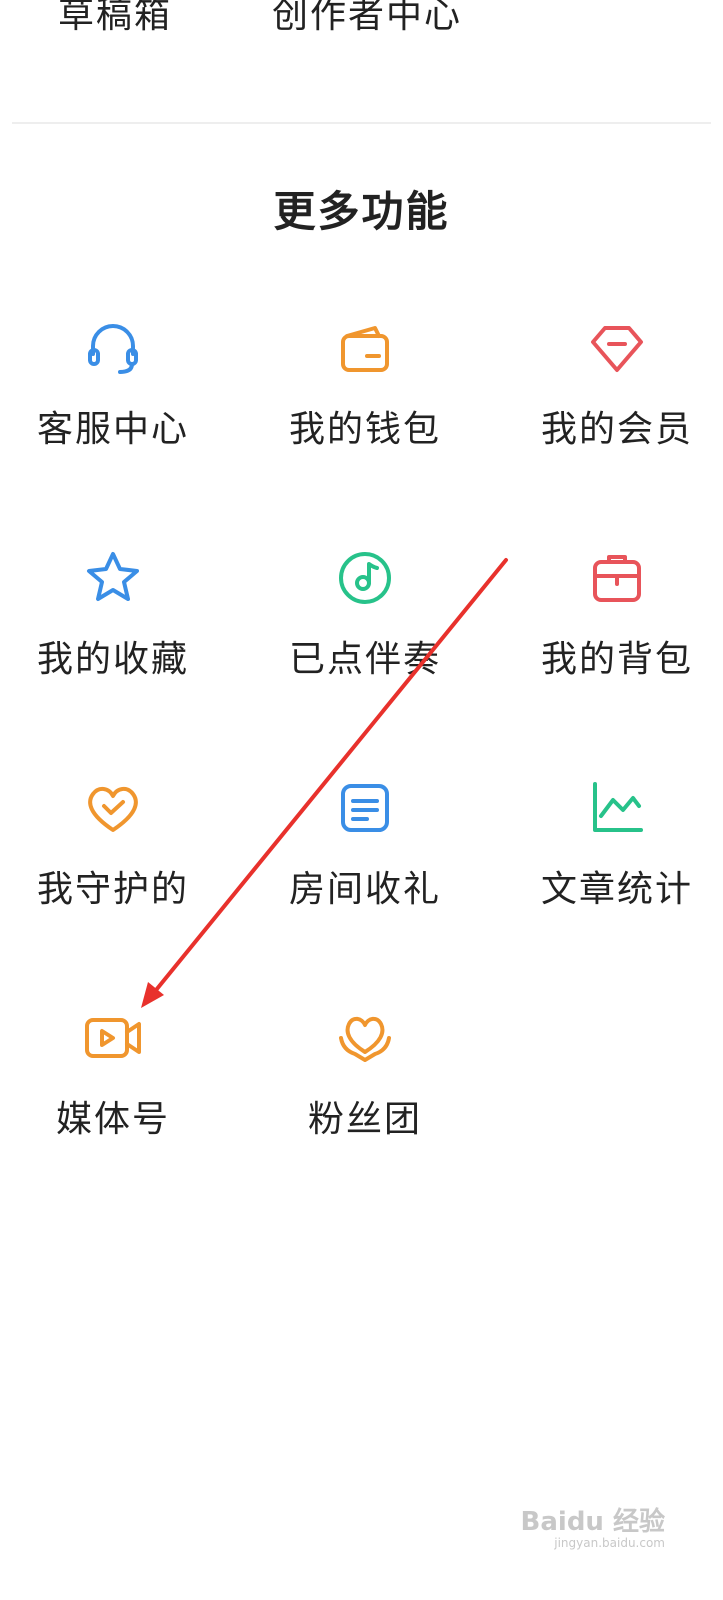  I want to click on backpack-button: 我的背包, so click(617, 633).